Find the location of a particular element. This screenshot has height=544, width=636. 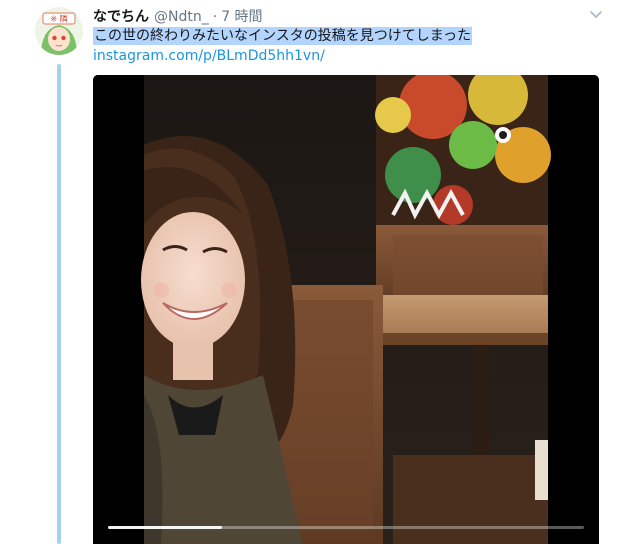

tweet-text-selected: この世の終わりみたいなインスタの投稿を見つけてしまった is located at coordinates (283, 36).